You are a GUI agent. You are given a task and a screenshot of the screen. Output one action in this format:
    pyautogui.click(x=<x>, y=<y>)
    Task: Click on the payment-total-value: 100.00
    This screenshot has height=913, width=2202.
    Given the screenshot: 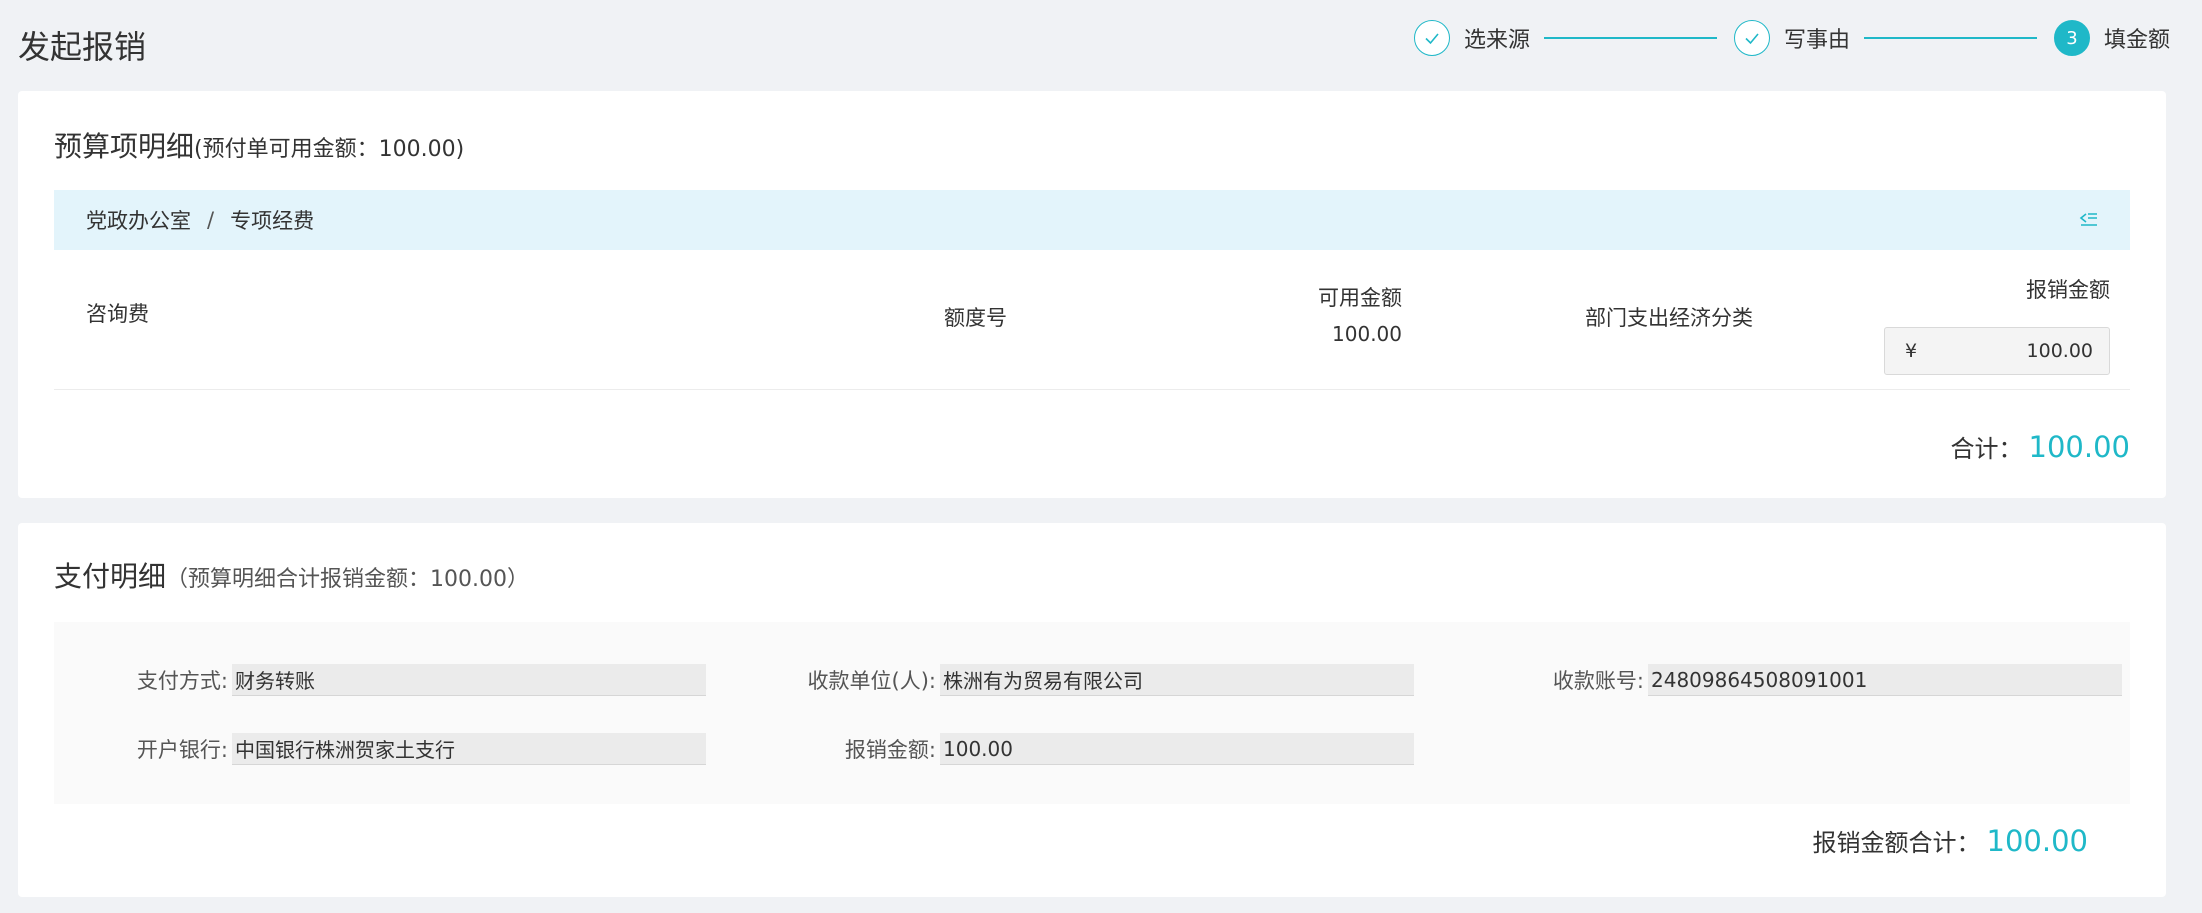 What is the action you would take?
    pyautogui.click(x=2037, y=841)
    